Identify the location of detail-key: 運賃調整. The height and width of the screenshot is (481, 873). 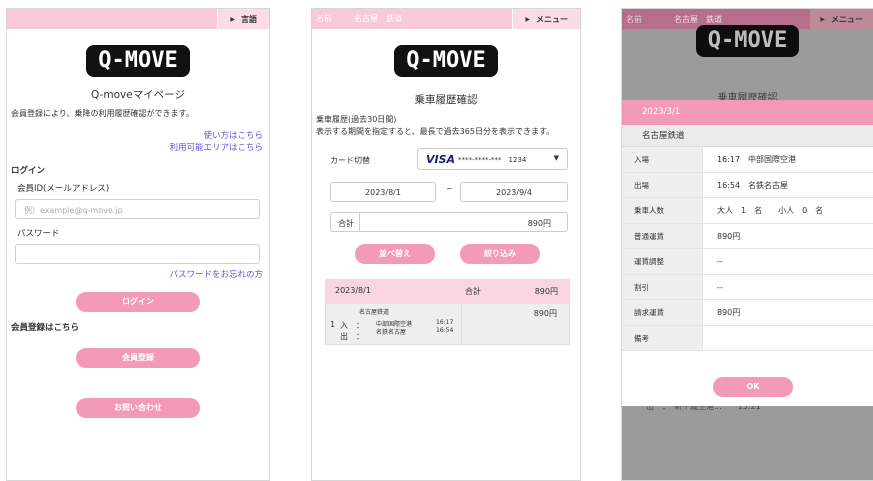
(662, 261).